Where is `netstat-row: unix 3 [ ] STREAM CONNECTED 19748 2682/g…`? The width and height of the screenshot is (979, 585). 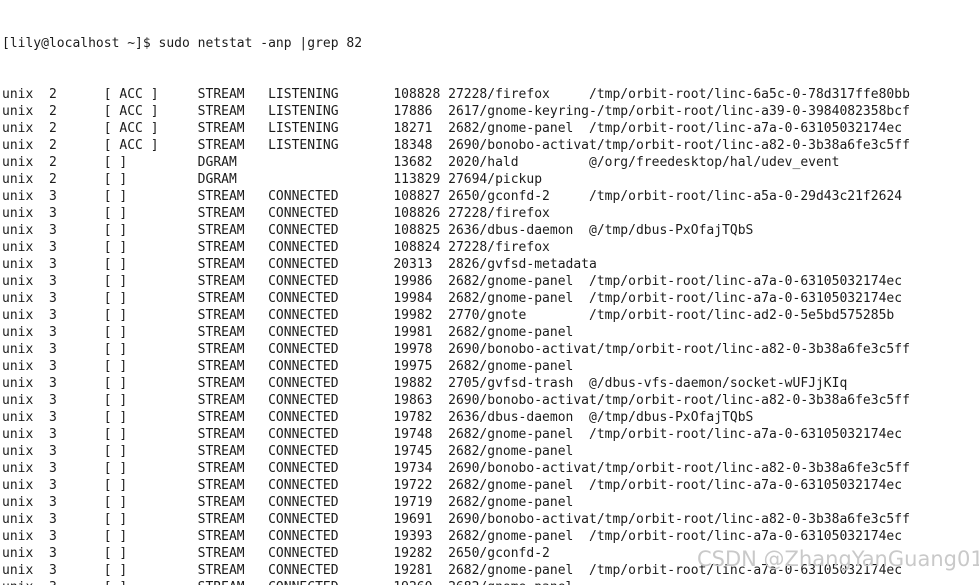 netstat-row: unix 3 [ ] STREAM CONNECTED 19748 2682/g… is located at coordinates (452, 434).